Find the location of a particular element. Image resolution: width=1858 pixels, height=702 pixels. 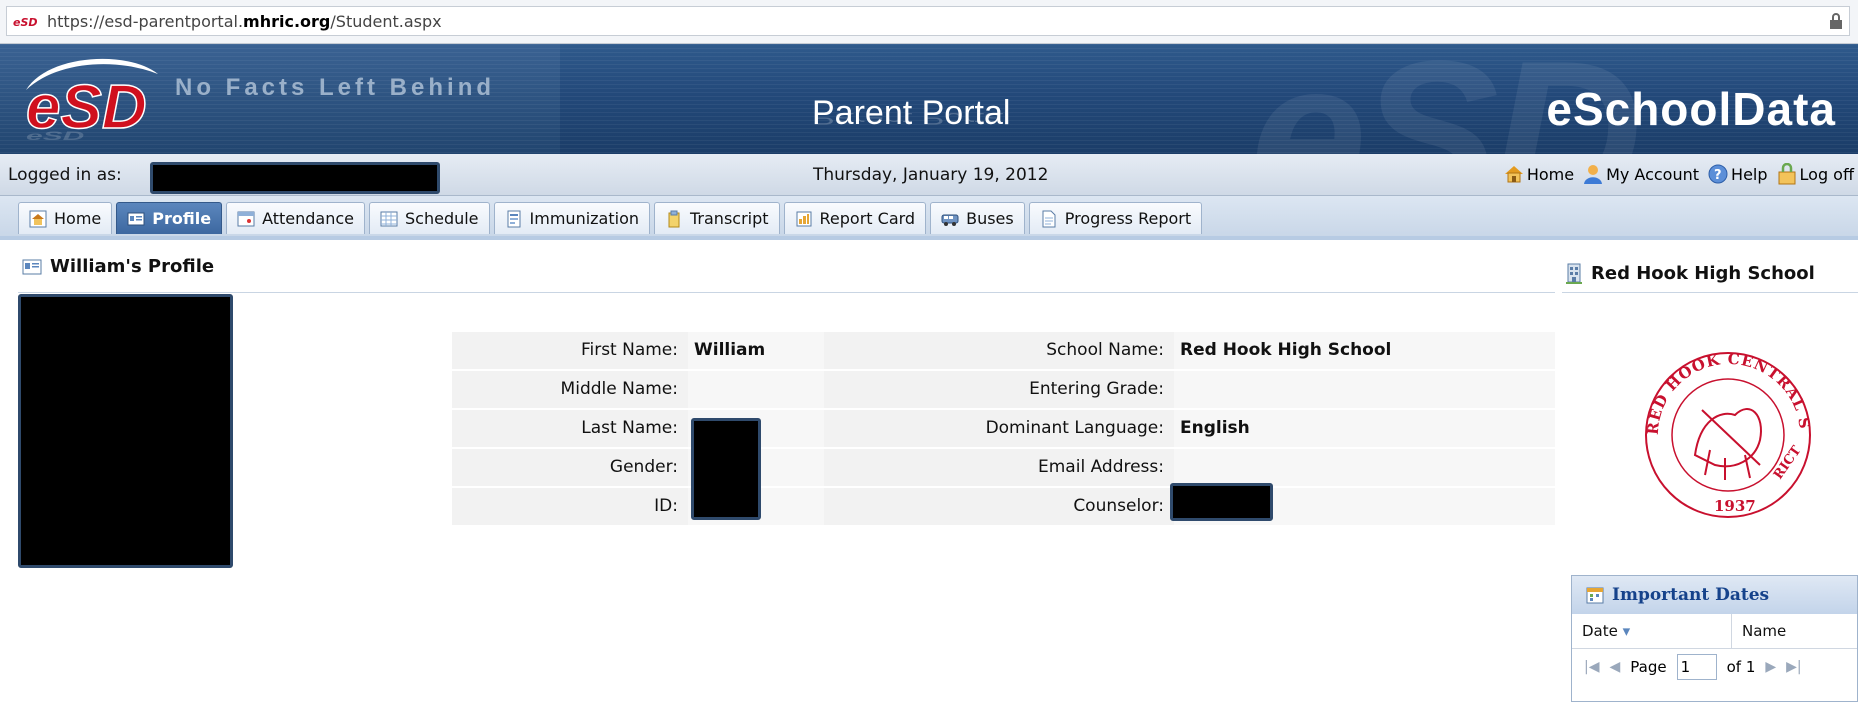

top-link-log-off: Log off is located at coordinates (1815, 174).